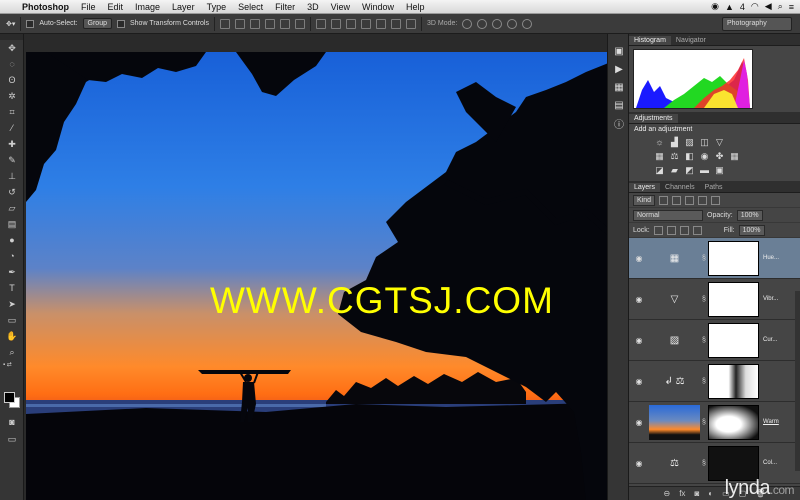 Image resolution: width=800 pixels, height=500 pixels. I want to click on 3d-rotate-icon, so click(467, 23).